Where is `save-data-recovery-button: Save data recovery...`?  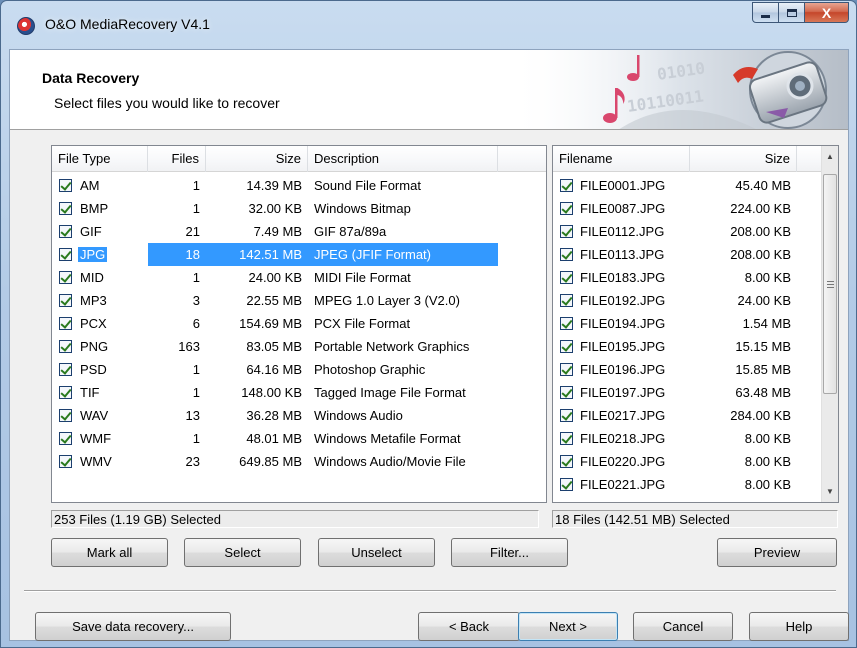 save-data-recovery-button: Save data recovery... is located at coordinates (133, 626).